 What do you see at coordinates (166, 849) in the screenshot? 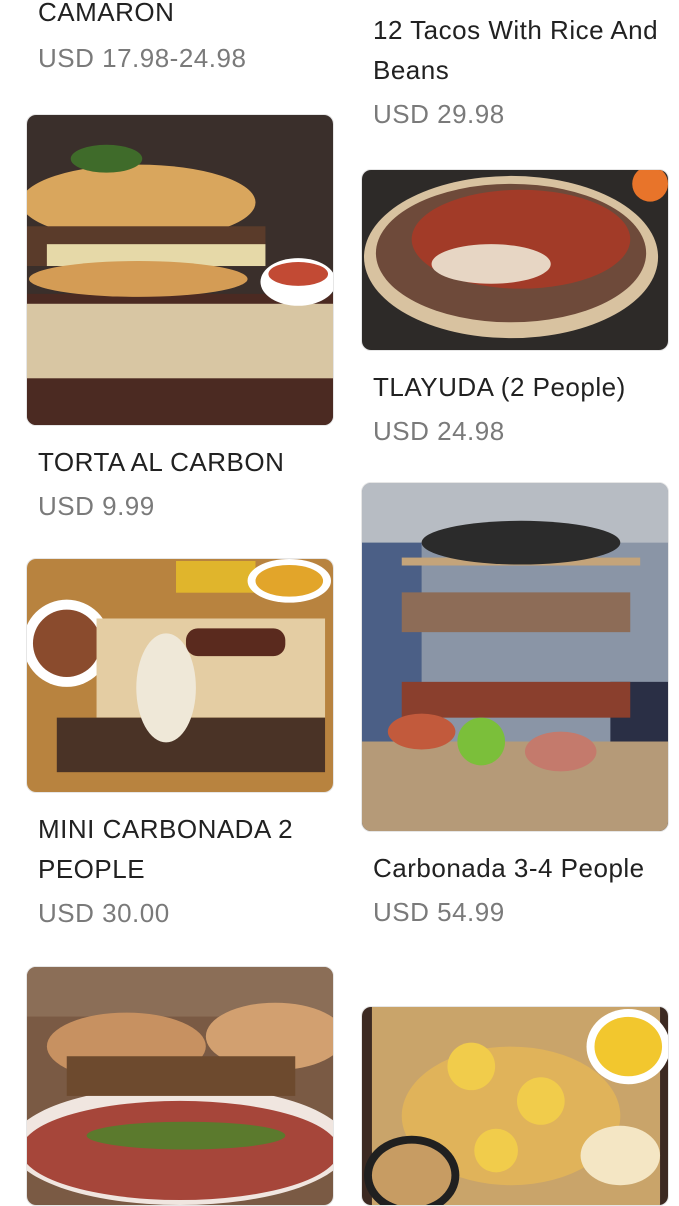
I see `item-name: MINI CARBONADA 2 PEOPLE` at bounding box center [166, 849].